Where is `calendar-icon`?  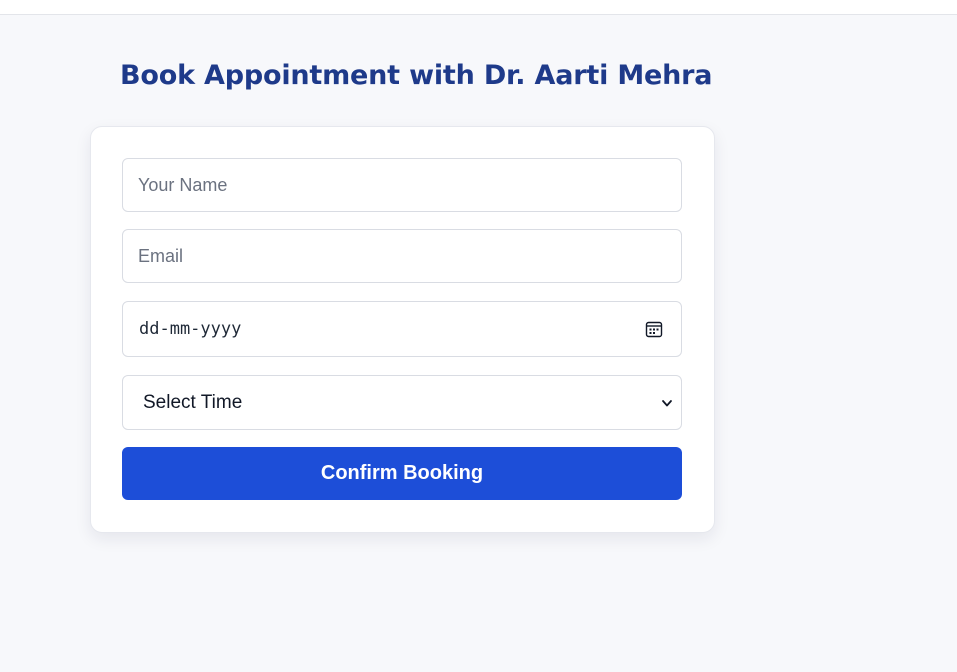
calendar-icon is located at coordinates (654, 329).